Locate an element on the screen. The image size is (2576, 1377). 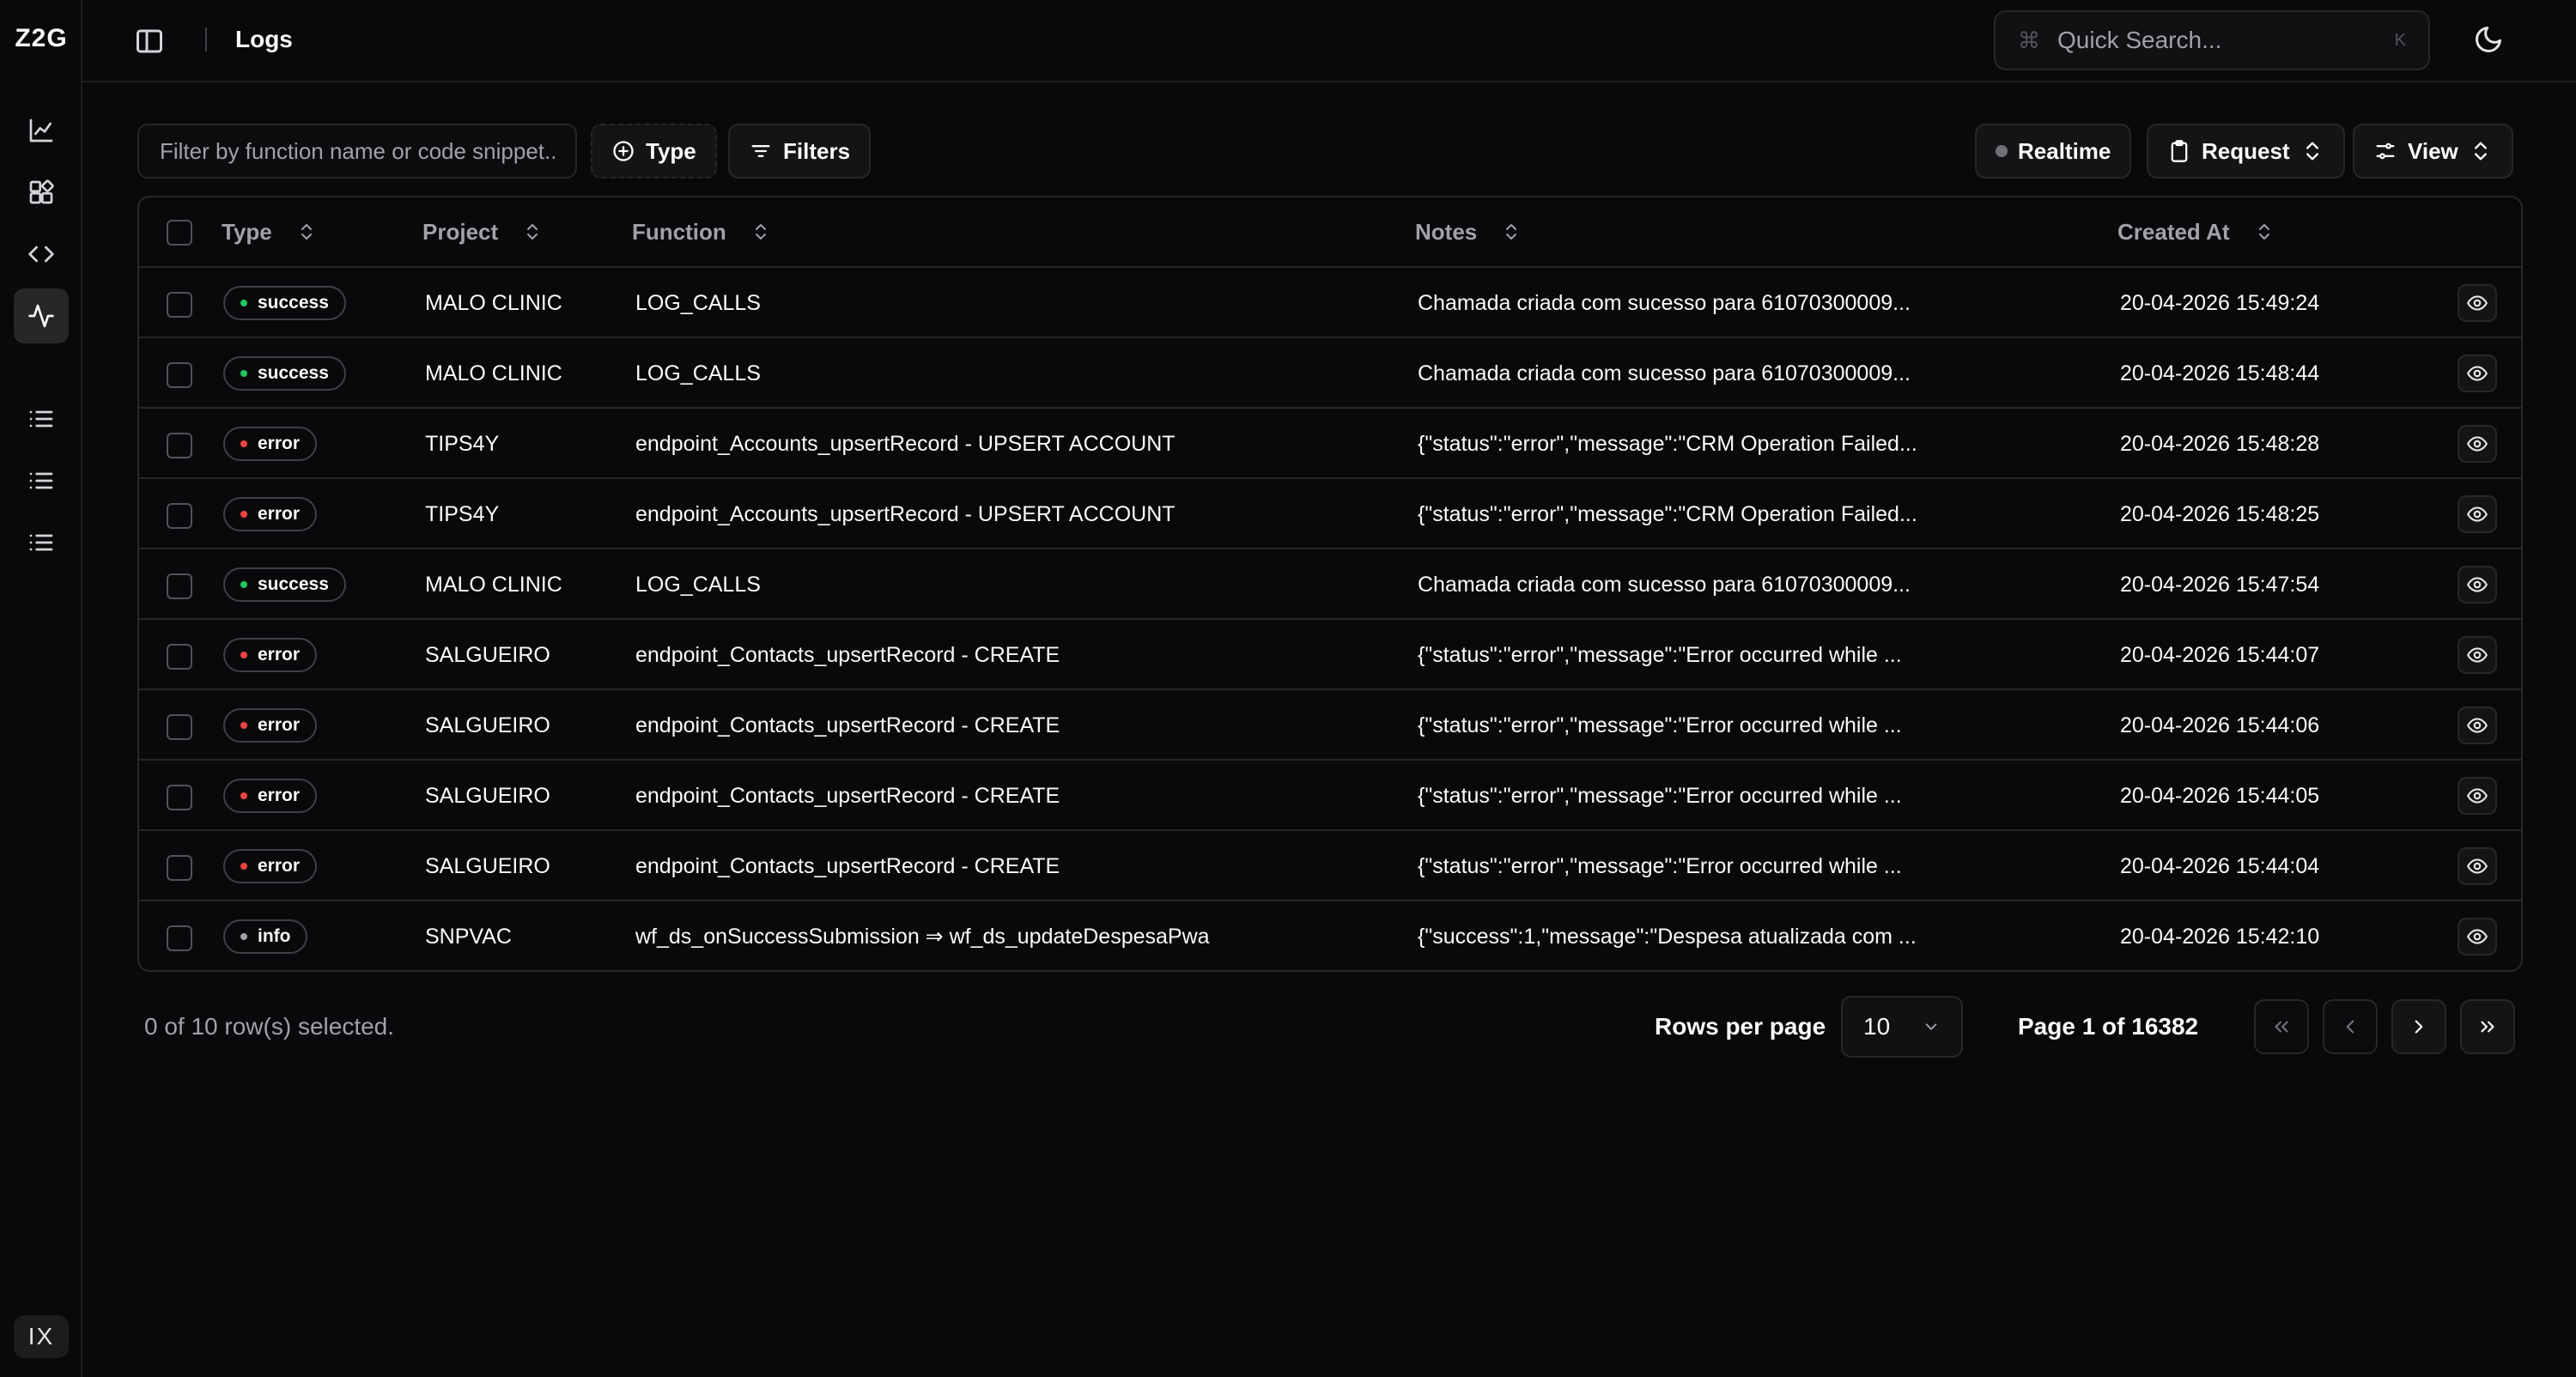
type-filter-label: Type is located at coordinates (671, 150).